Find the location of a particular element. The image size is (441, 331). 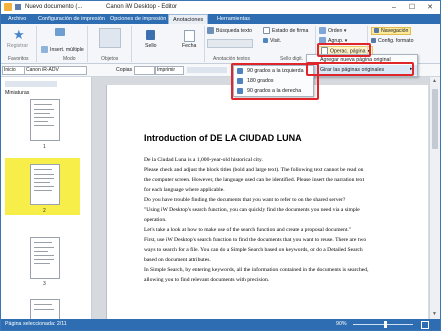

search-text-button: Búsqueda texto is located at coordinates (229, 30).